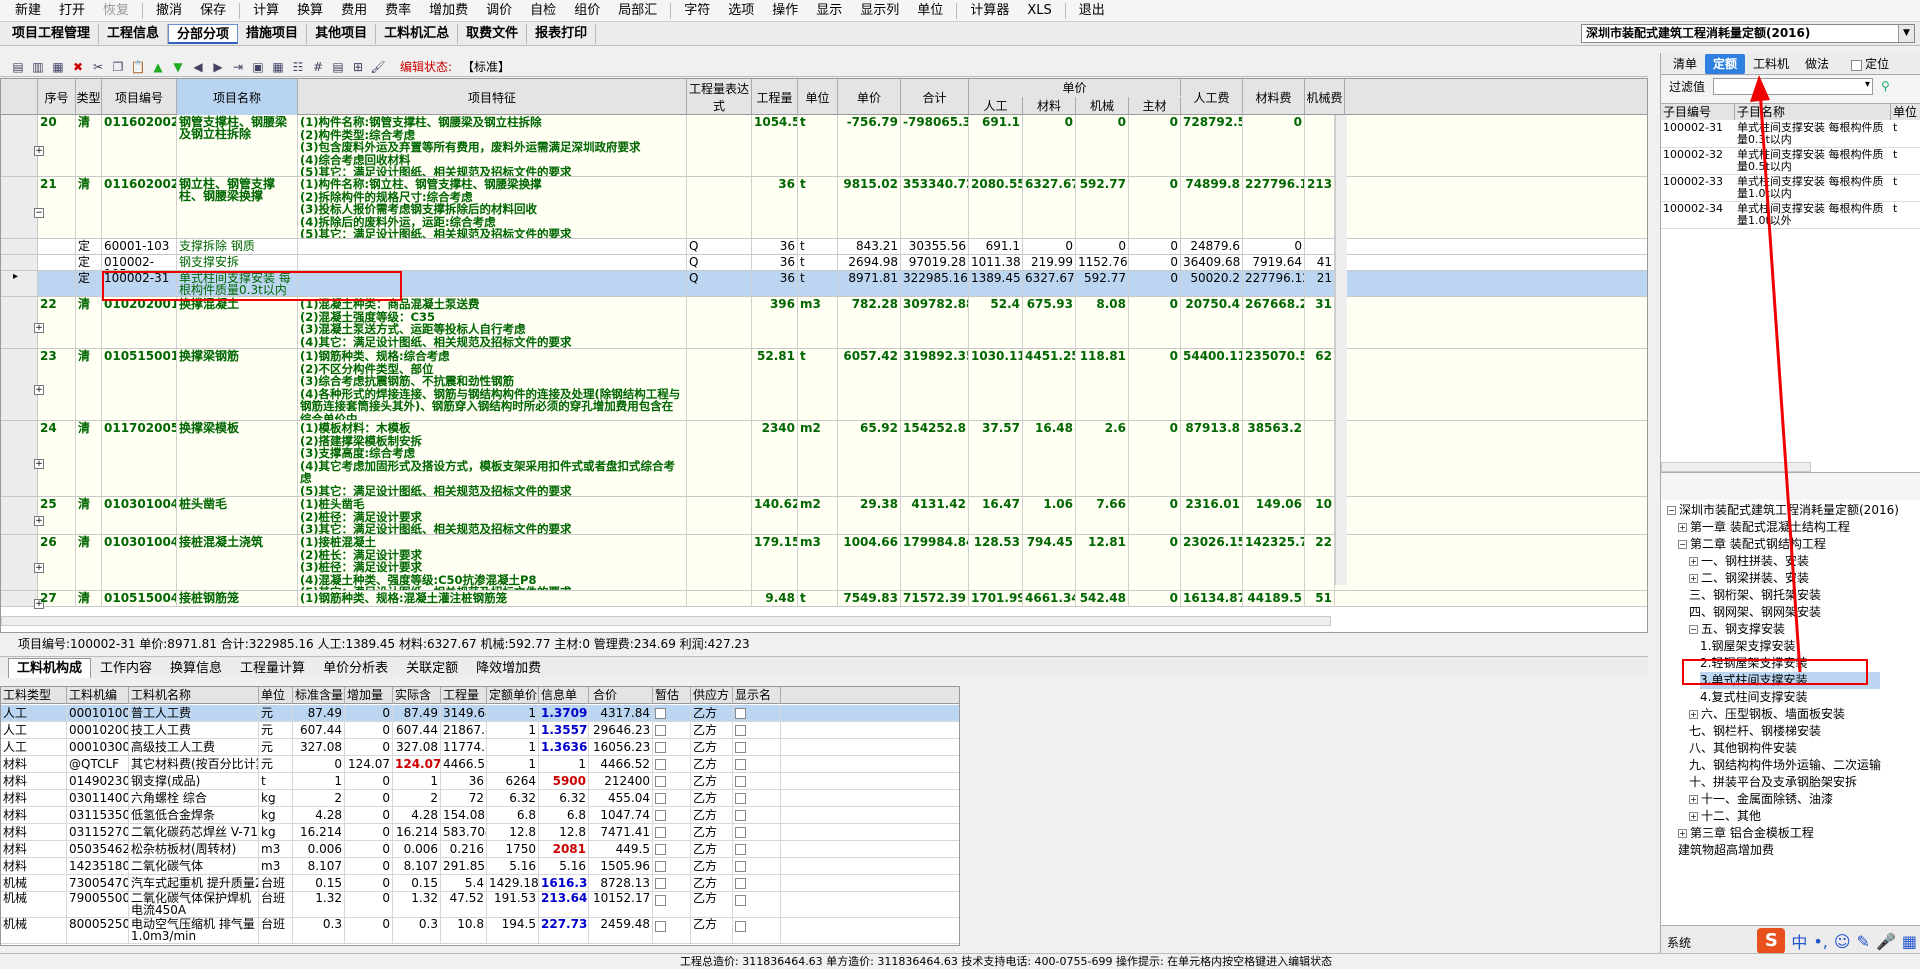  I want to click on cell-labor-fee: 74899.8, so click(1212, 207).